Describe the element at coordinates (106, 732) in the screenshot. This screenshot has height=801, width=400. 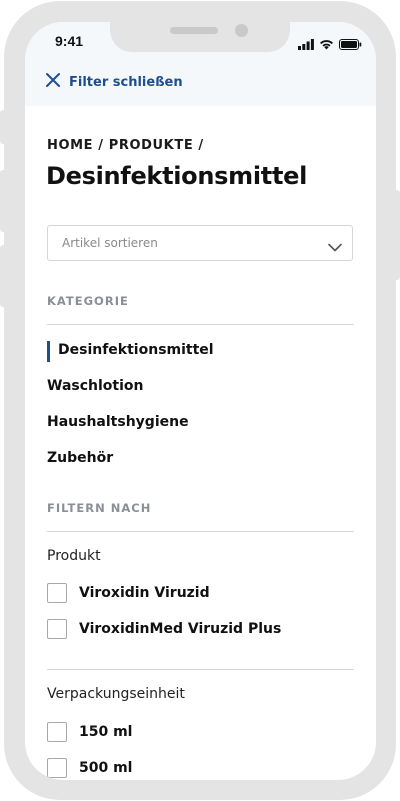
I see `checkbox-label: 150 ml` at that location.